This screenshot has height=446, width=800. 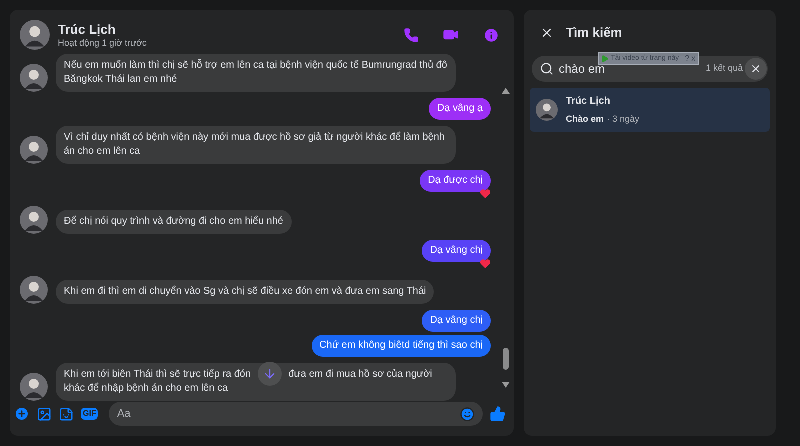 What do you see at coordinates (256, 382) in the screenshot?
I see `message-bubble: Khi em tới biên Thái thì sẽ trực tiếp ra đón đưa em đi mua hồ sơ của người khác để nhập bệnh án cho em lên ca` at bounding box center [256, 382].